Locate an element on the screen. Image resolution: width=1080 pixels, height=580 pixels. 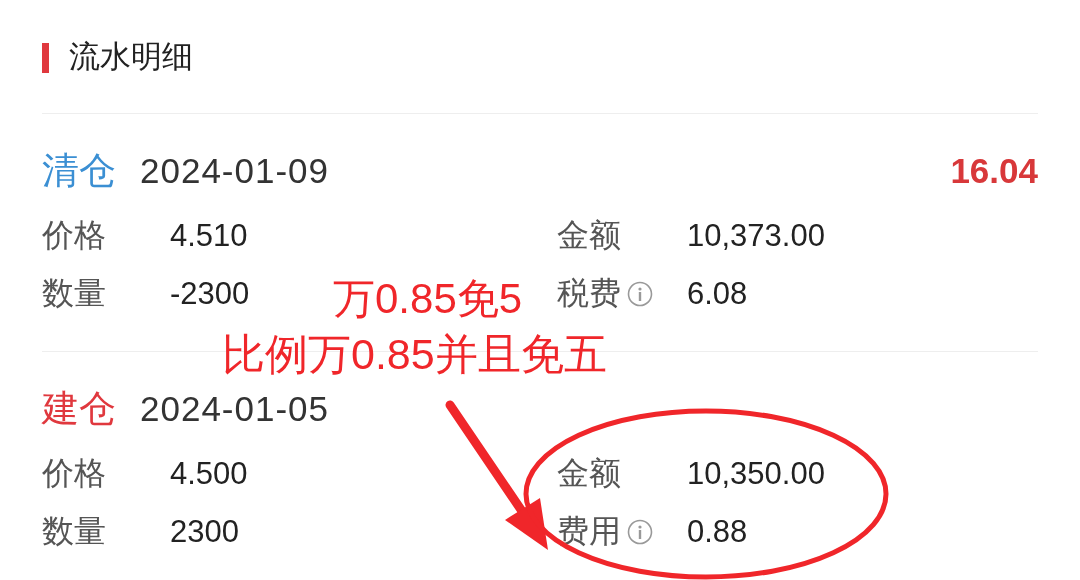
field-value: 6.08 is located at coordinates (717, 294).